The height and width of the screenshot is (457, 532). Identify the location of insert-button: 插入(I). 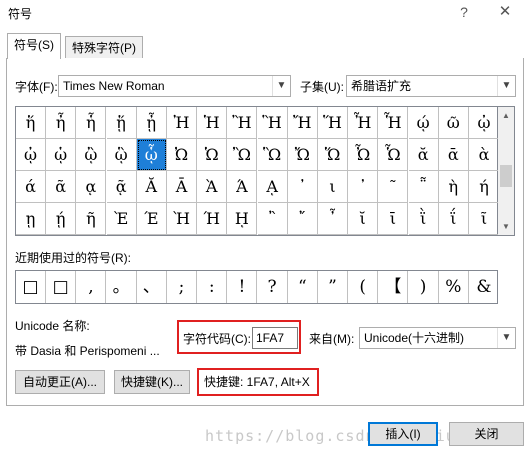
(403, 434).